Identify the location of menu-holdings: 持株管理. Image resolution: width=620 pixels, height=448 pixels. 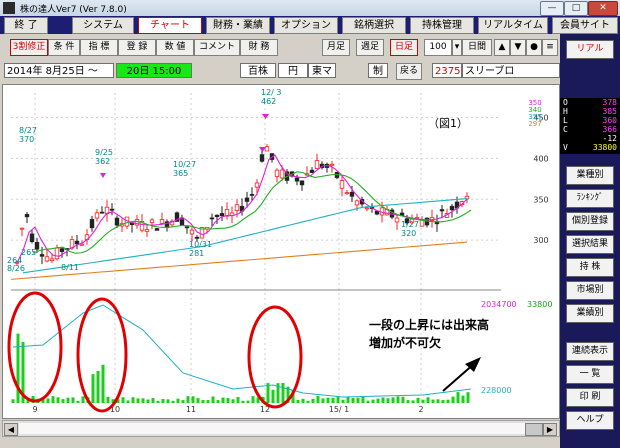
(442, 25).